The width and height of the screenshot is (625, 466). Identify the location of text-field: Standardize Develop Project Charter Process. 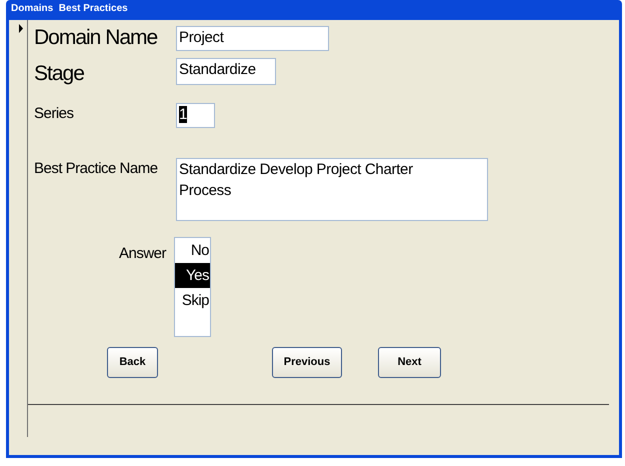
(332, 189).